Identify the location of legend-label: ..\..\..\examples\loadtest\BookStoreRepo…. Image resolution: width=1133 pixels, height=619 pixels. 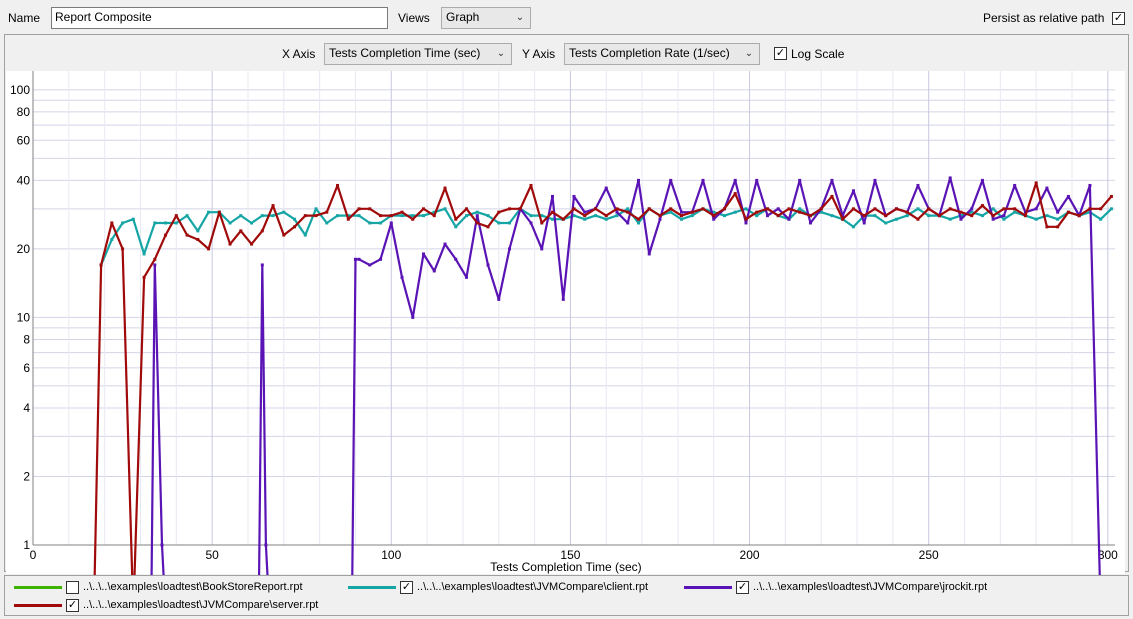
(193, 587).